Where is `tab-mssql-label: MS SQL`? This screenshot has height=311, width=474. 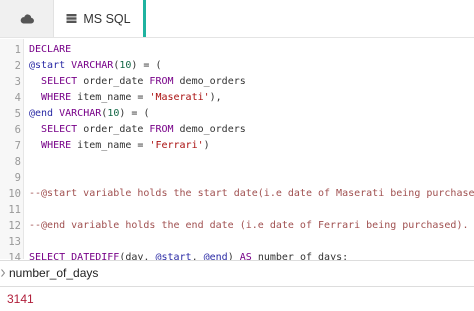
tab-mssql-label: MS SQL is located at coordinates (107, 18).